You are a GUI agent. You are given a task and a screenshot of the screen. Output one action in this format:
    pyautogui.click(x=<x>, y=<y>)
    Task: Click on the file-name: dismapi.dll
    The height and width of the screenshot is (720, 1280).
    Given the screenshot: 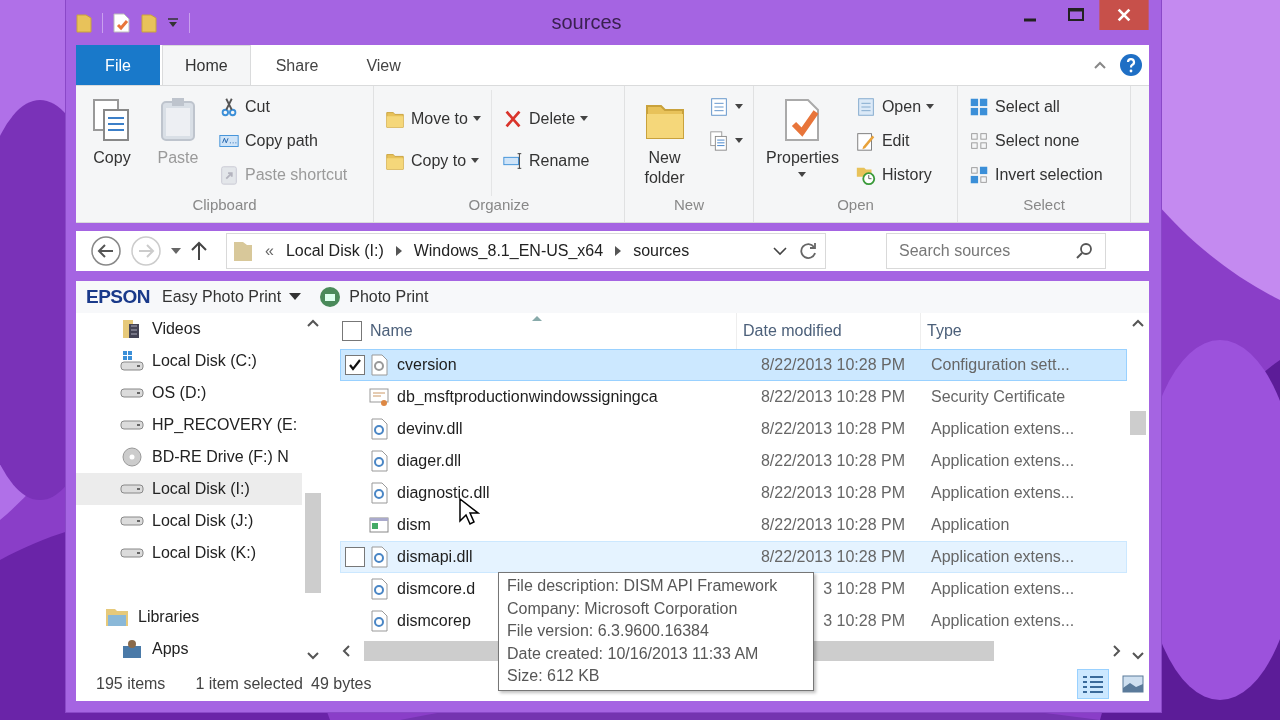 What is the action you would take?
    pyautogui.click(x=435, y=557)
    